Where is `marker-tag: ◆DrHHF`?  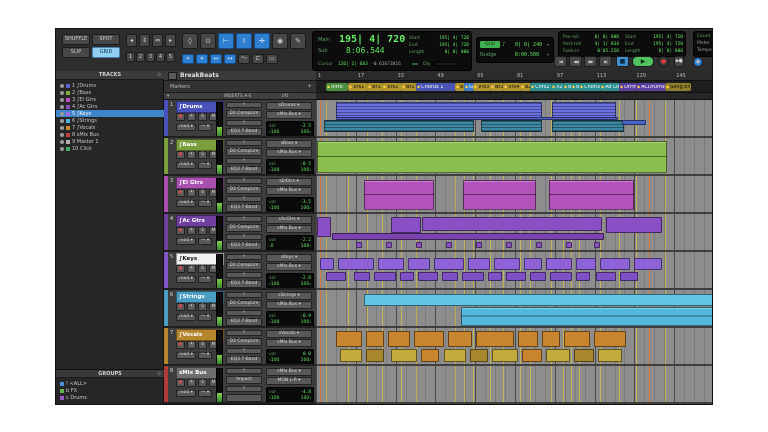 marker-tag: ◆DrHHF is located at coordinates (628, 87).